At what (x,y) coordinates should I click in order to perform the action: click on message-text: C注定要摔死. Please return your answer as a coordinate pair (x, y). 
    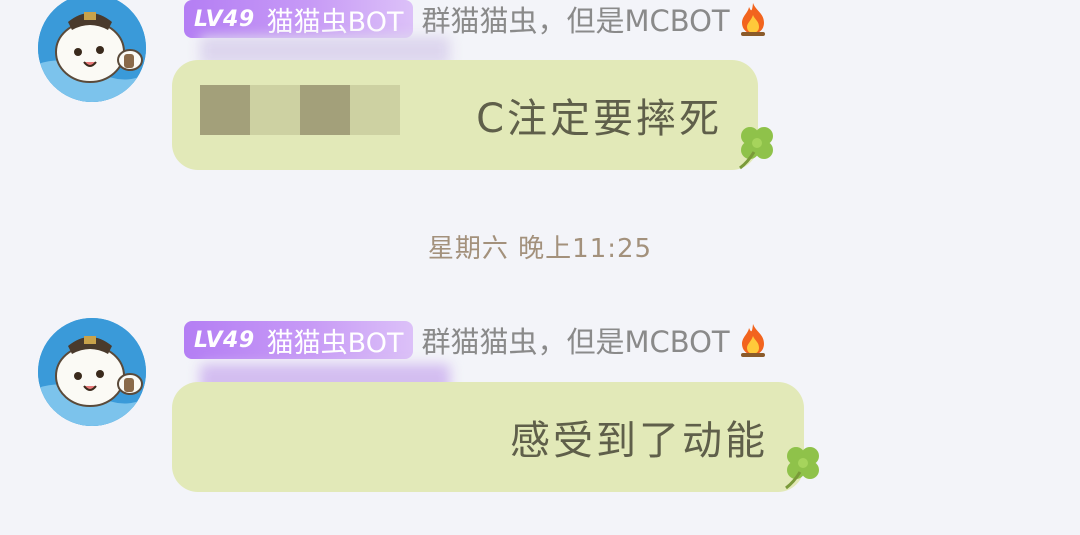
    Looking at the image, I should click on (599, 119).